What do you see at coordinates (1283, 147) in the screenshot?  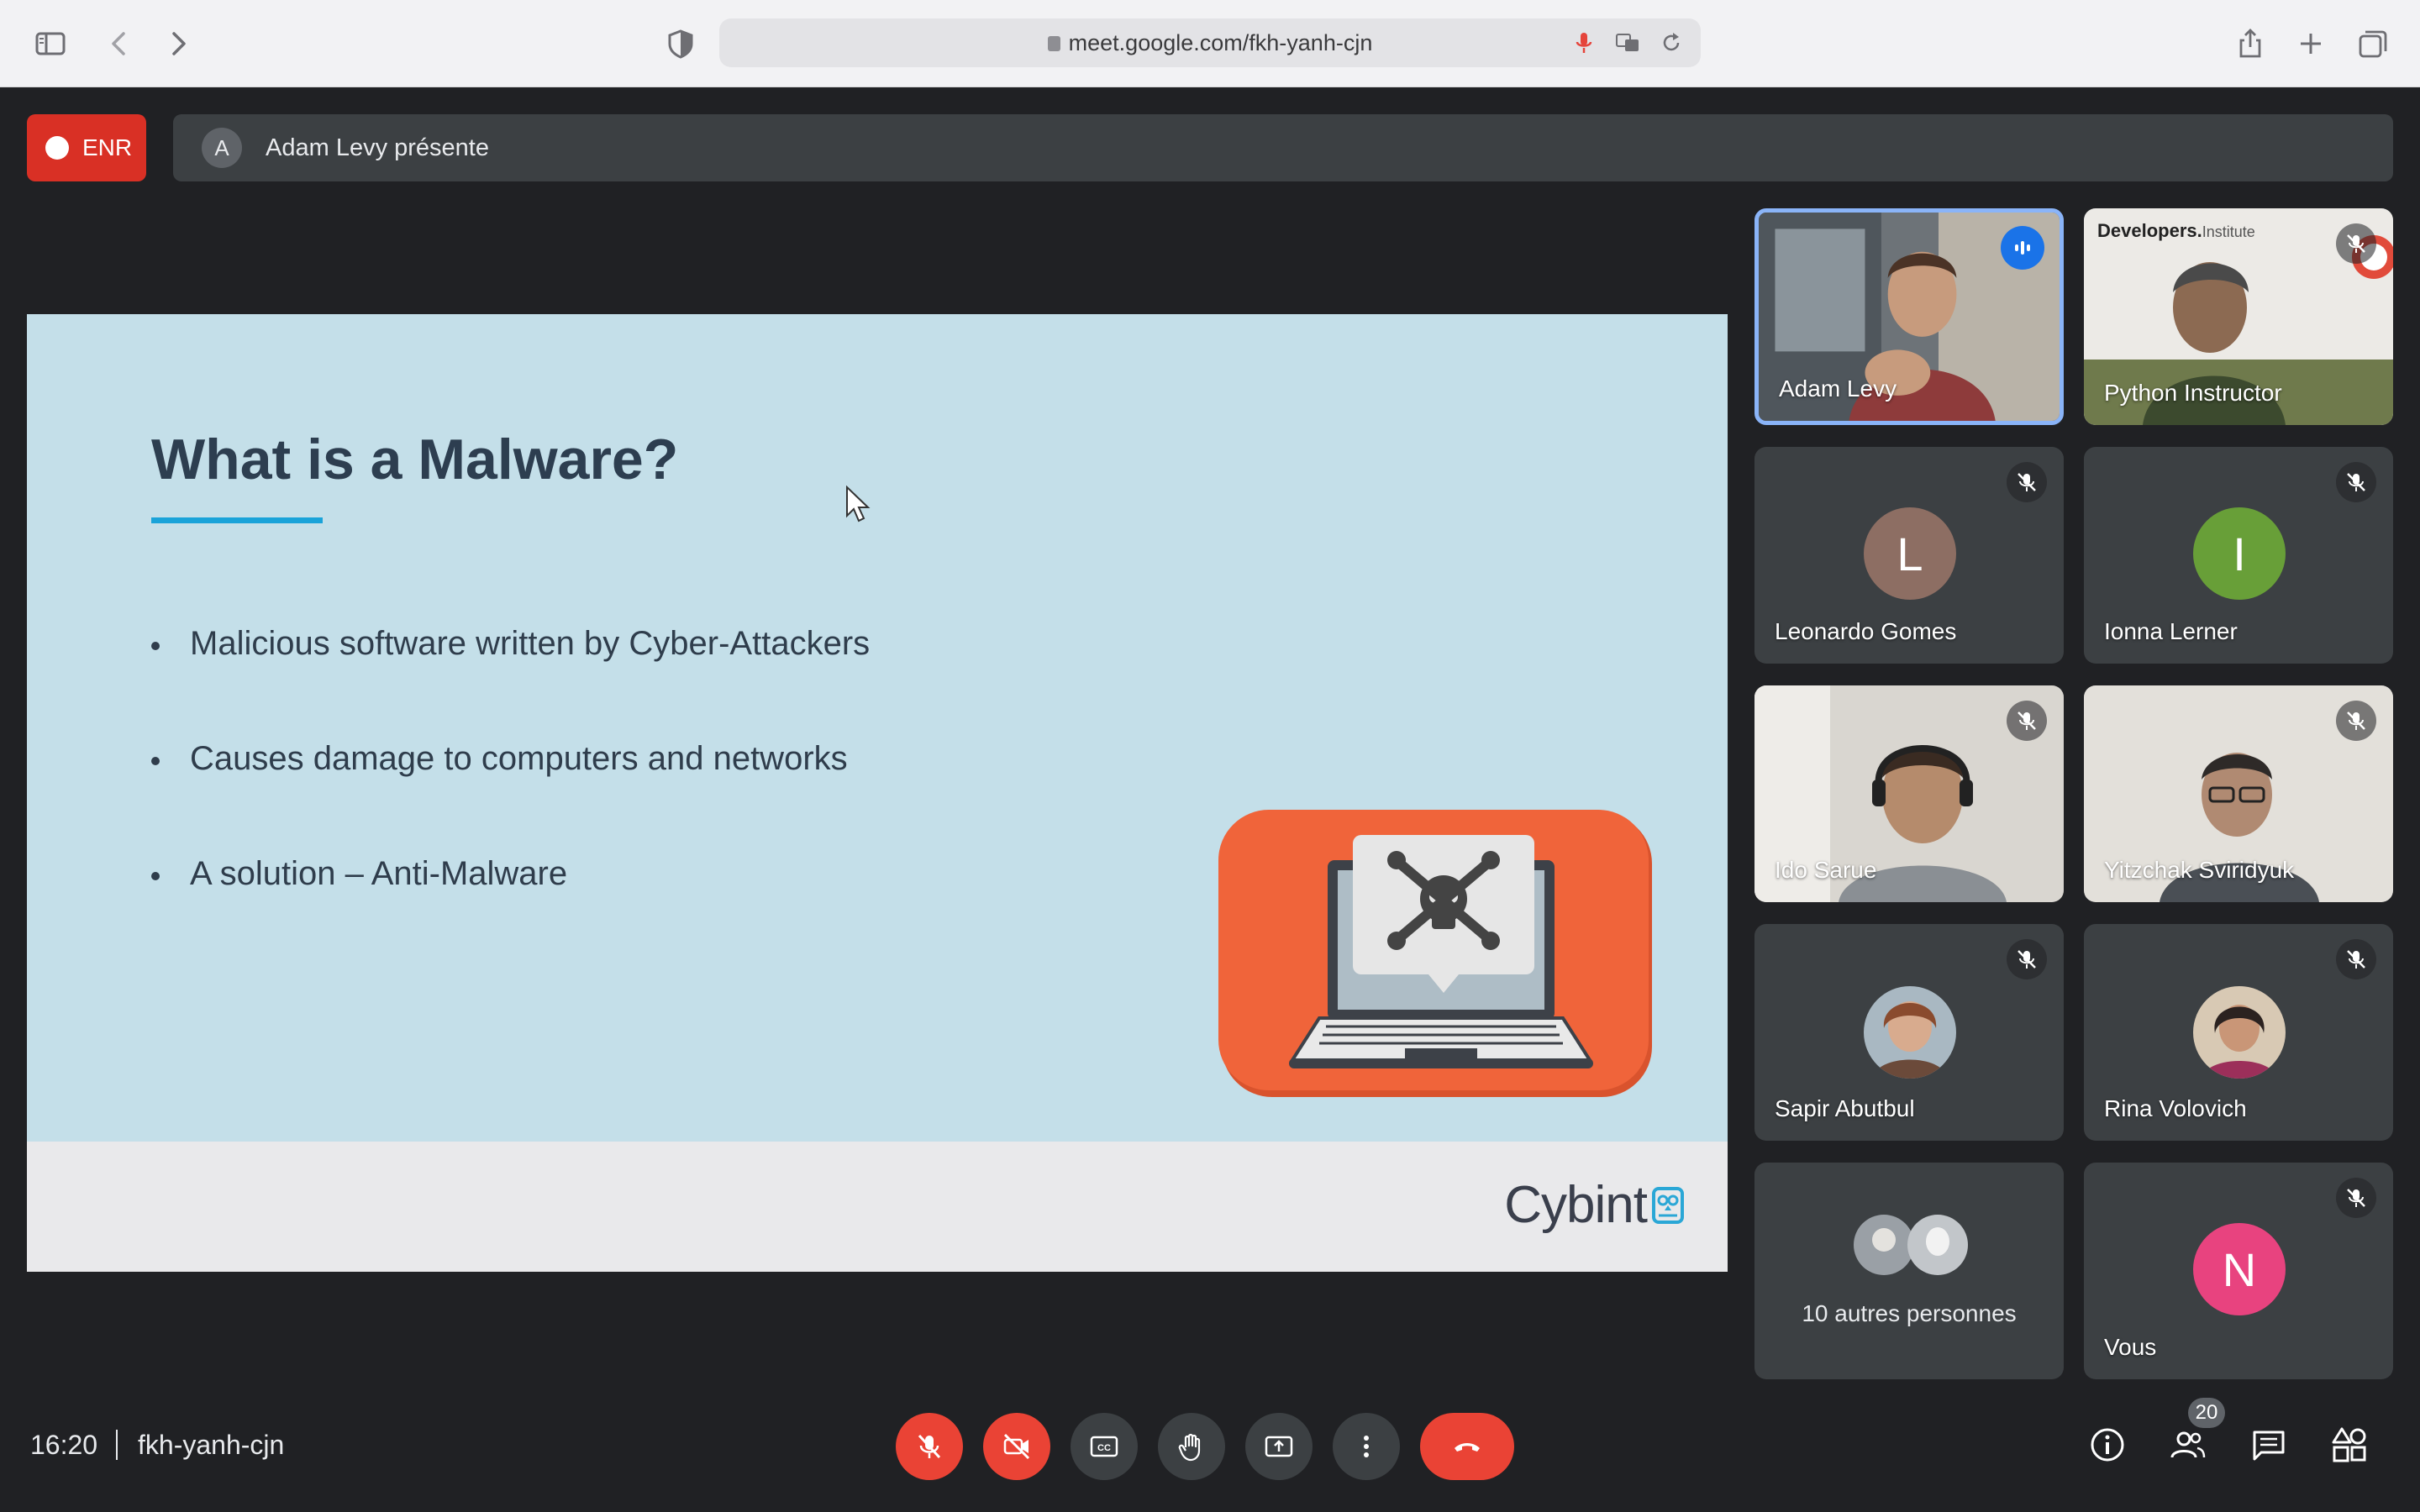 I see `presenter-bar: A Adam Levy présente` at bounding box center [1283, 147].